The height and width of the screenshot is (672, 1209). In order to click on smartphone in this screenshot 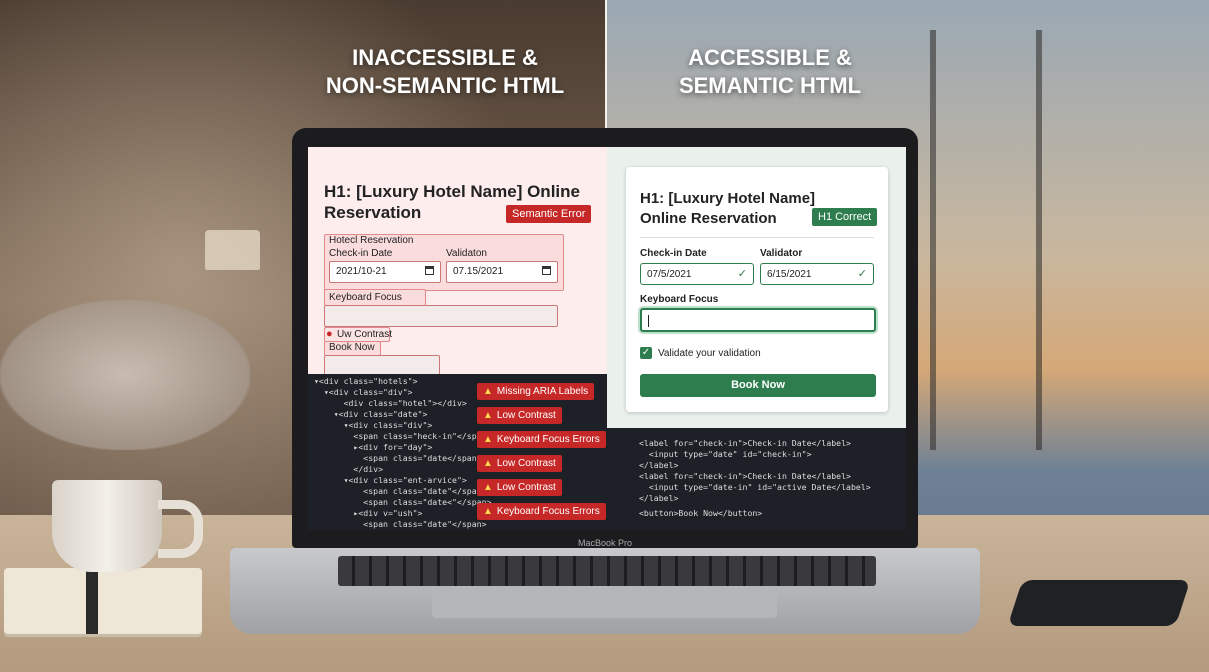, I will do `click(1099, 603)`.